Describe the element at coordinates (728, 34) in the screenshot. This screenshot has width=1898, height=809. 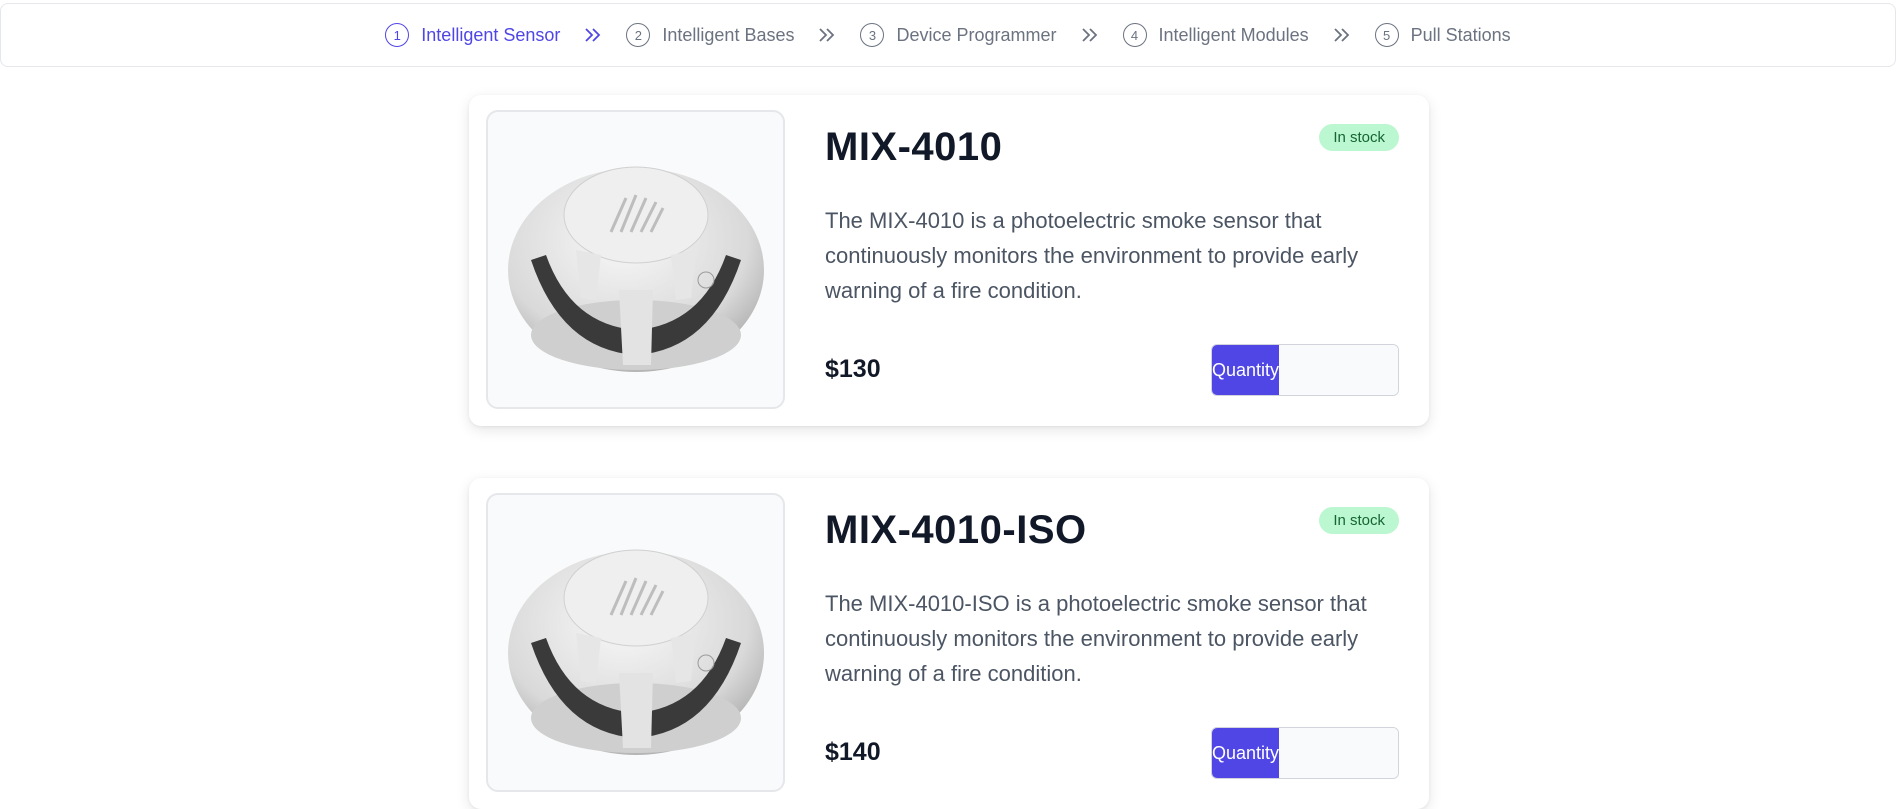
I see `step-label: Intelligent Bases` at that location.